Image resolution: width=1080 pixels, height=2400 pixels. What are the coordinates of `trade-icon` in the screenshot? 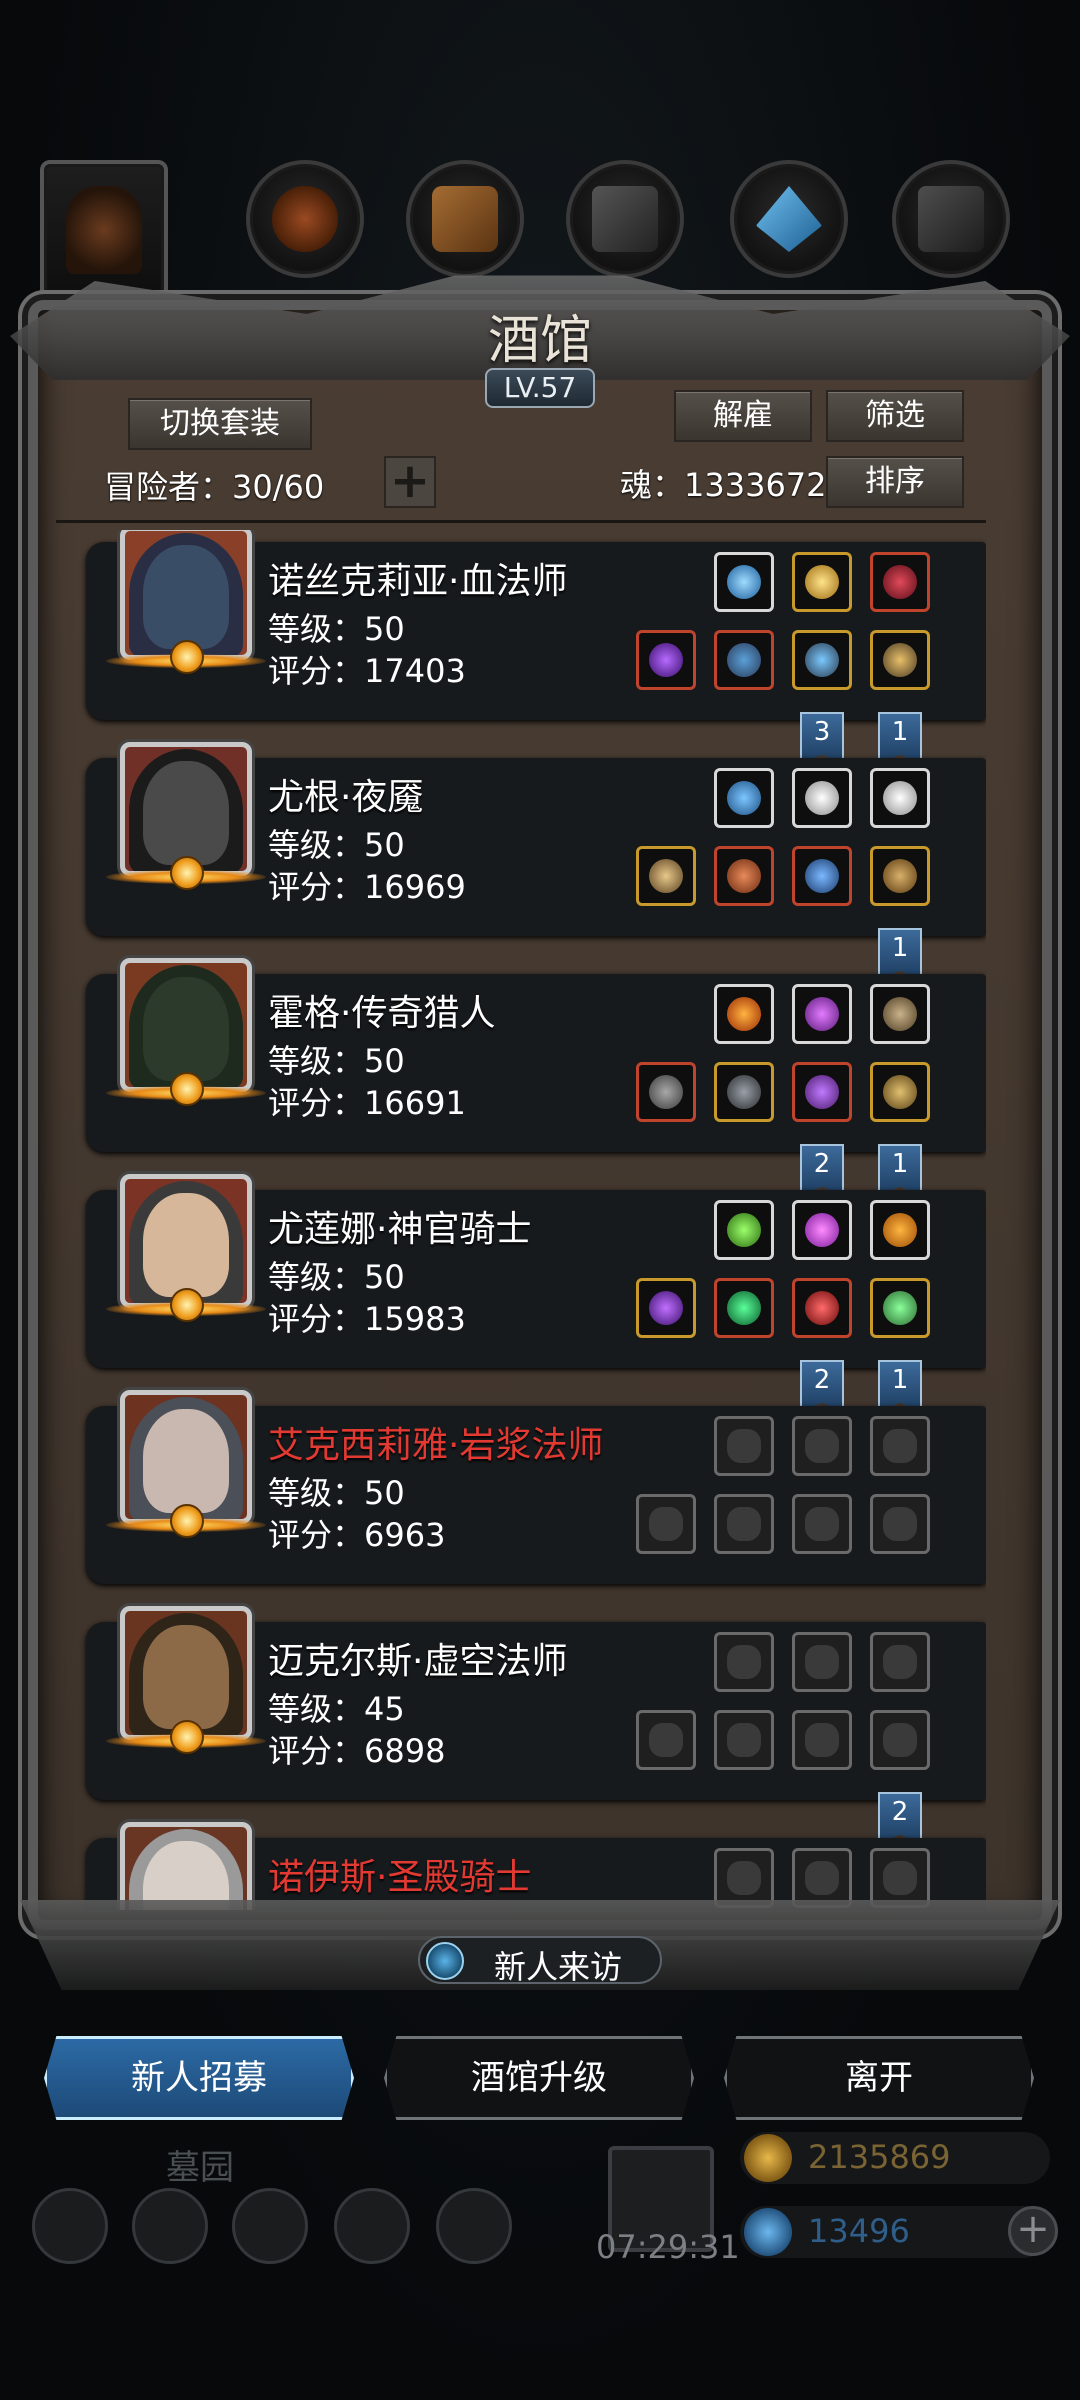 It's located at (474, 2226).